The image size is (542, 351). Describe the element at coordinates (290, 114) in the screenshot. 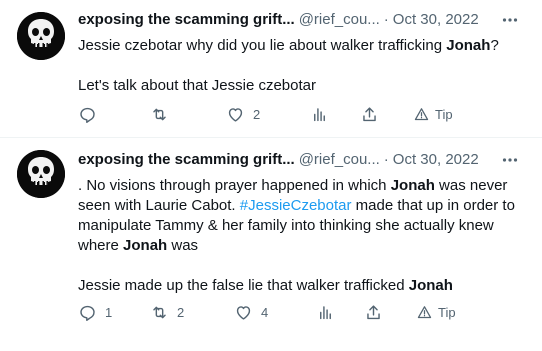

I see `tweet-actions: 2 Tip` at that location.